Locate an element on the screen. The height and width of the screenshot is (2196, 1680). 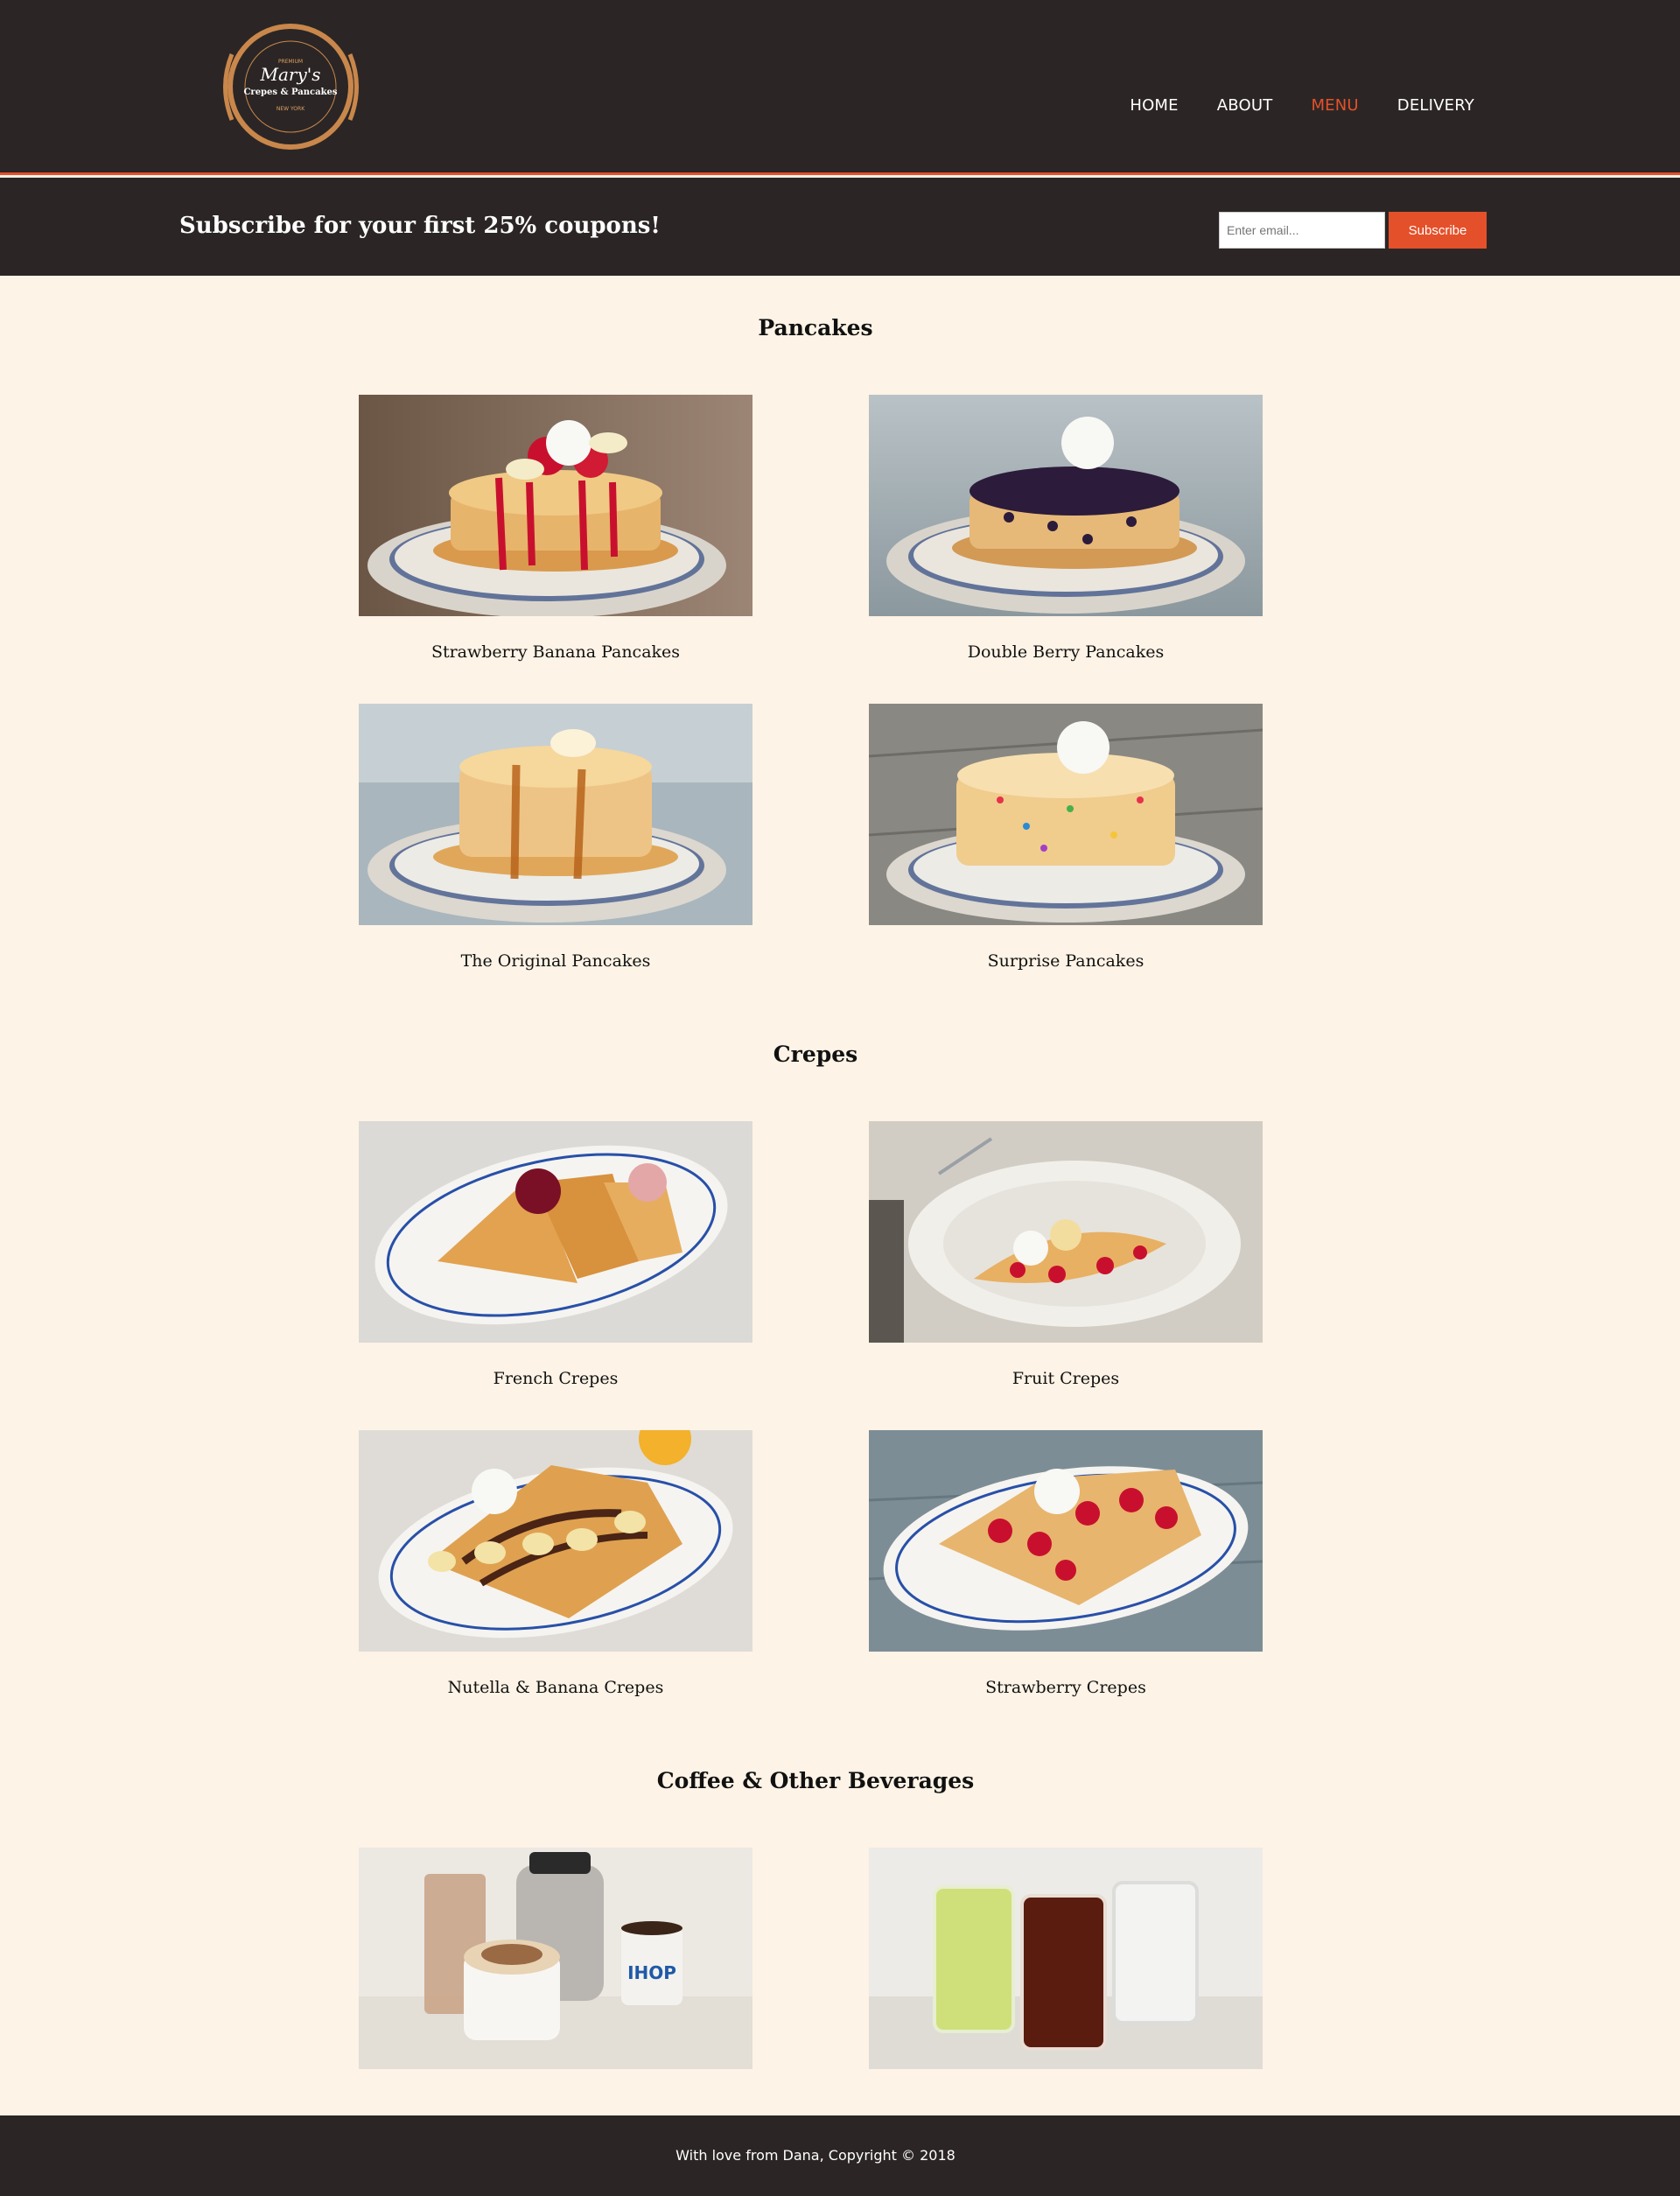
svg-text: IHOP is located at coordinates (651, 1972).